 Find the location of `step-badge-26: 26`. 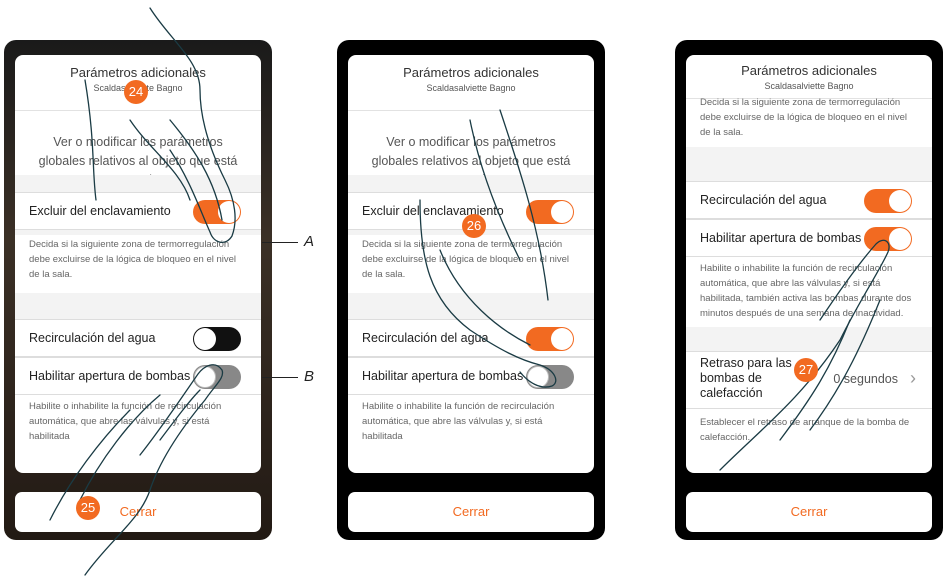

step-badge-26: 26 is located at coordinates (474, 226).